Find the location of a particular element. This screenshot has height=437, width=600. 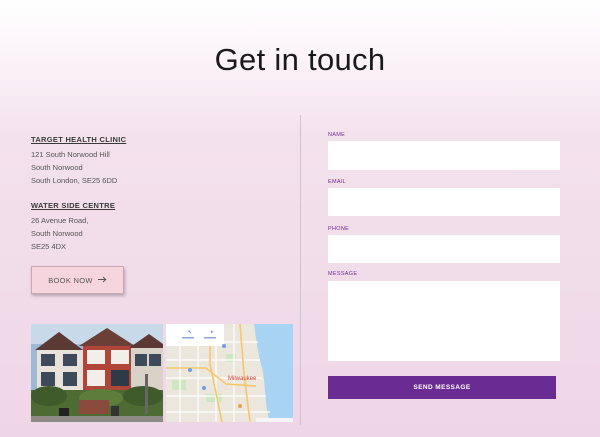

name-input is located at coordinates (444, 155).